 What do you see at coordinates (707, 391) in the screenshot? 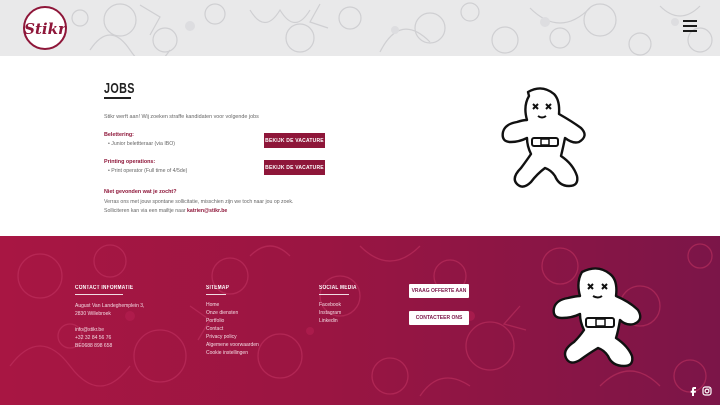
I see `instagram-icon` at bounding box center [707, 391].